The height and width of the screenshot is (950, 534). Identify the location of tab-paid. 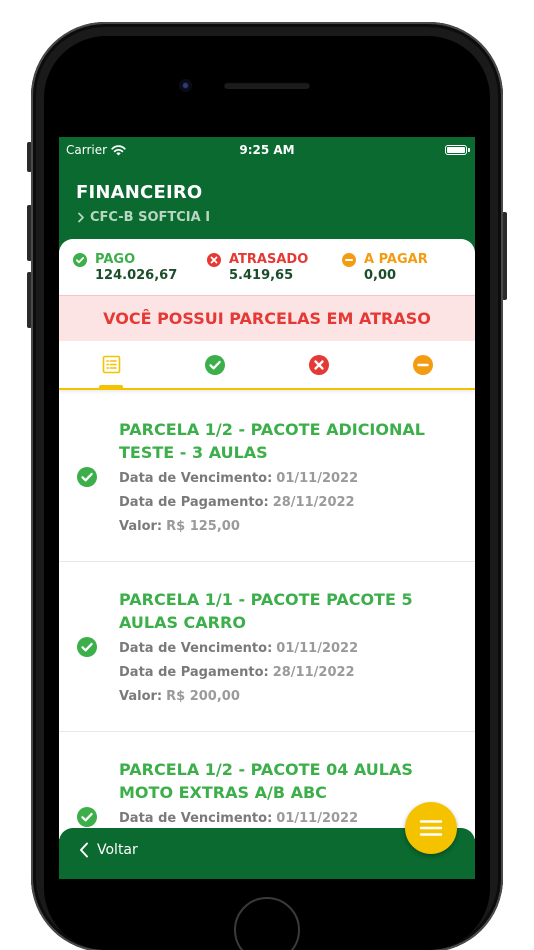
(215, 364).